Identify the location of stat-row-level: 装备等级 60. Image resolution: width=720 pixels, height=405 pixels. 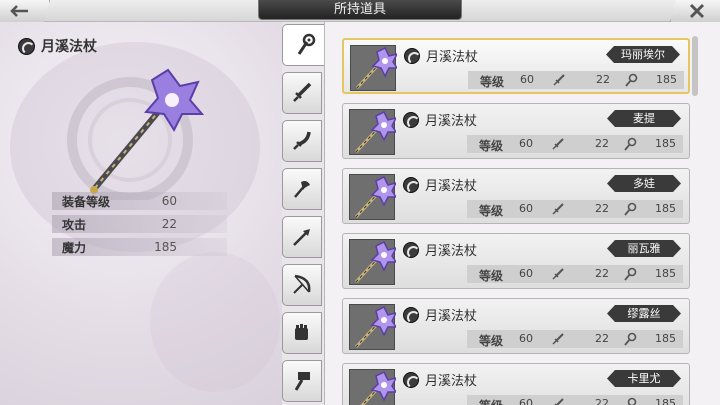
(139, 201).